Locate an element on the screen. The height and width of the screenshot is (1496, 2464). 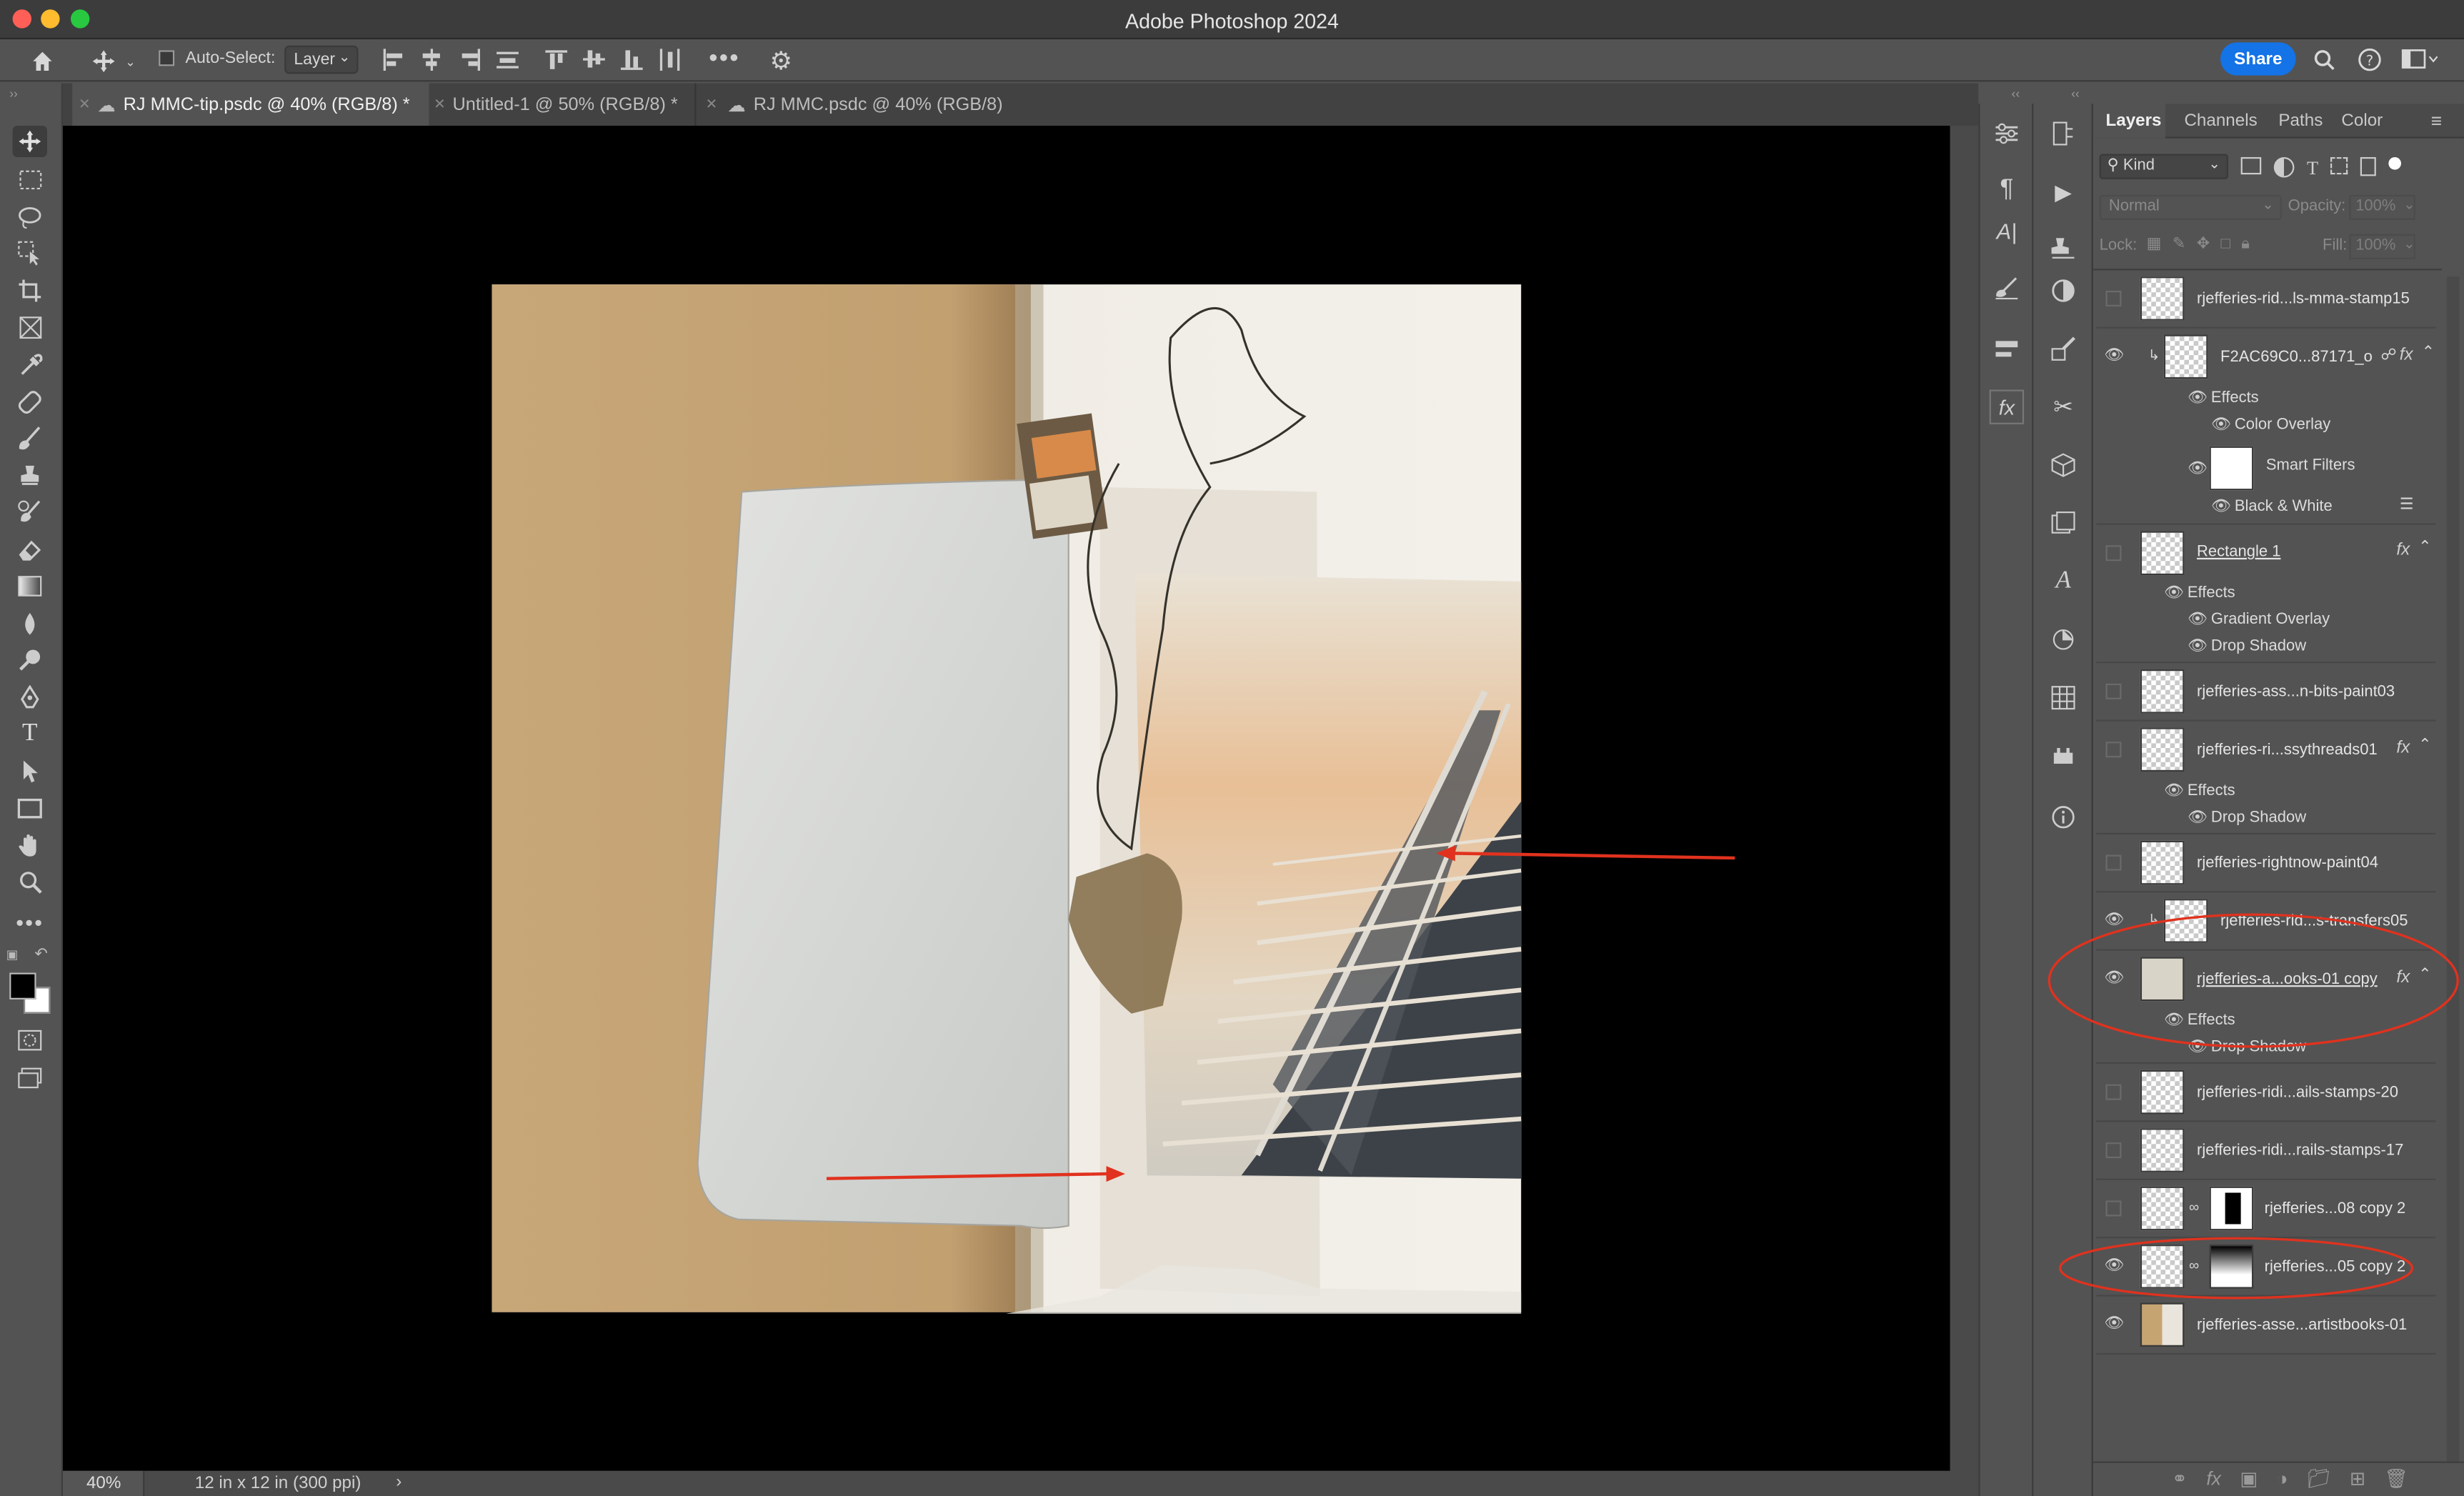
effect-name: Color Overlay is located at coordinates (2282, 425).